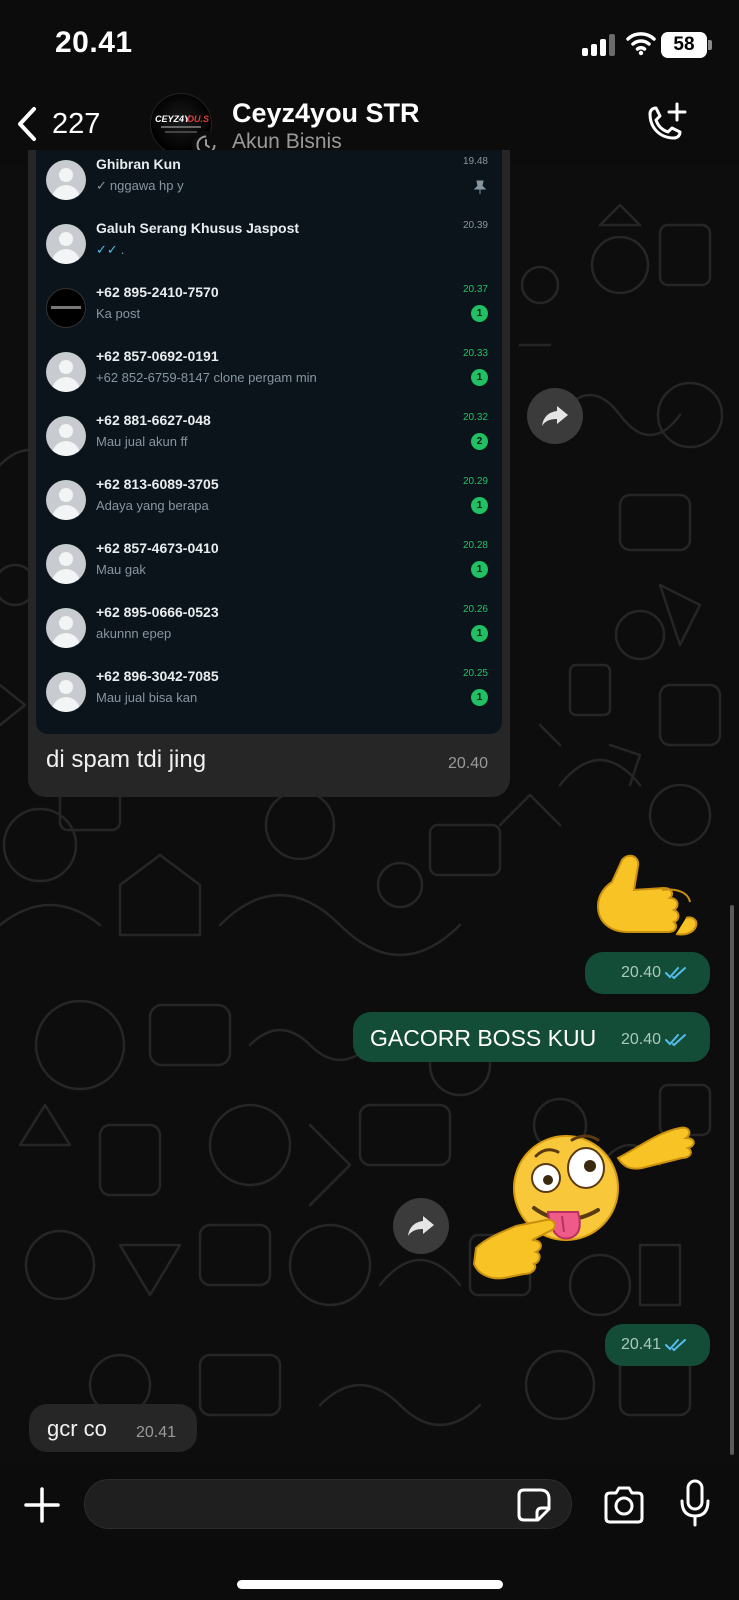  Describe the element at coordinates (475, 481) in the screenshot. I see `chat-time: 20.29` at that location.